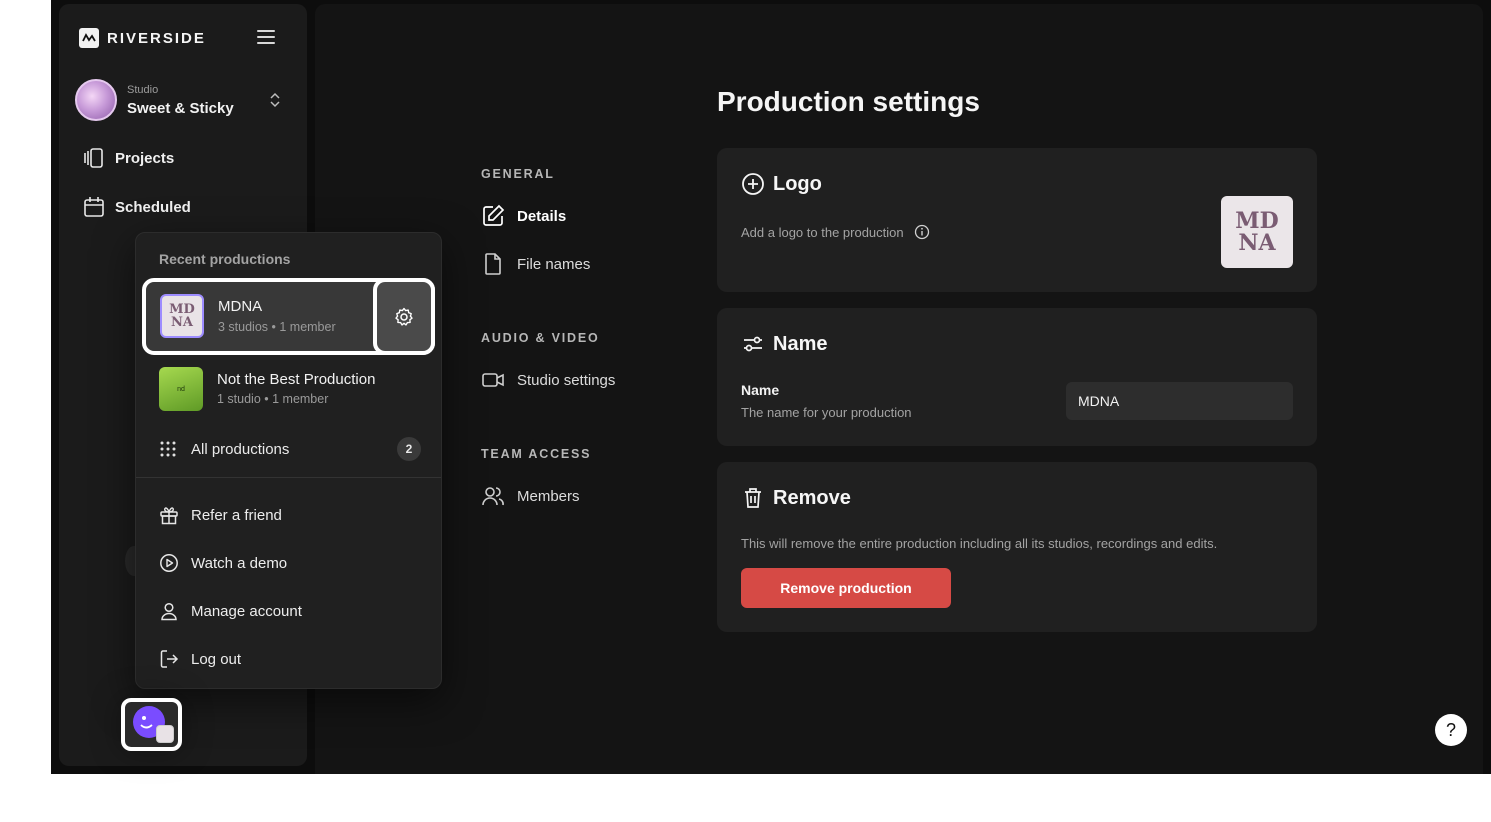  I want to click on production-logo-image: MD NA, so click(1257, 232).